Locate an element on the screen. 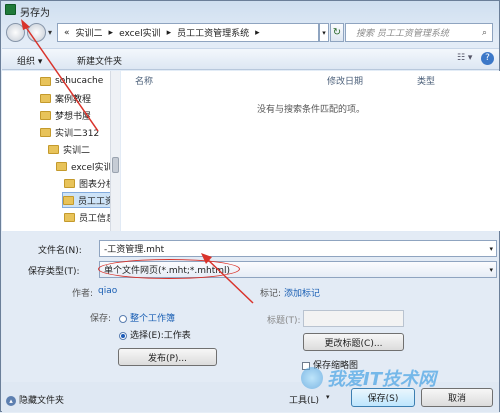  watermark-logo is located at coordinates (312, 378).